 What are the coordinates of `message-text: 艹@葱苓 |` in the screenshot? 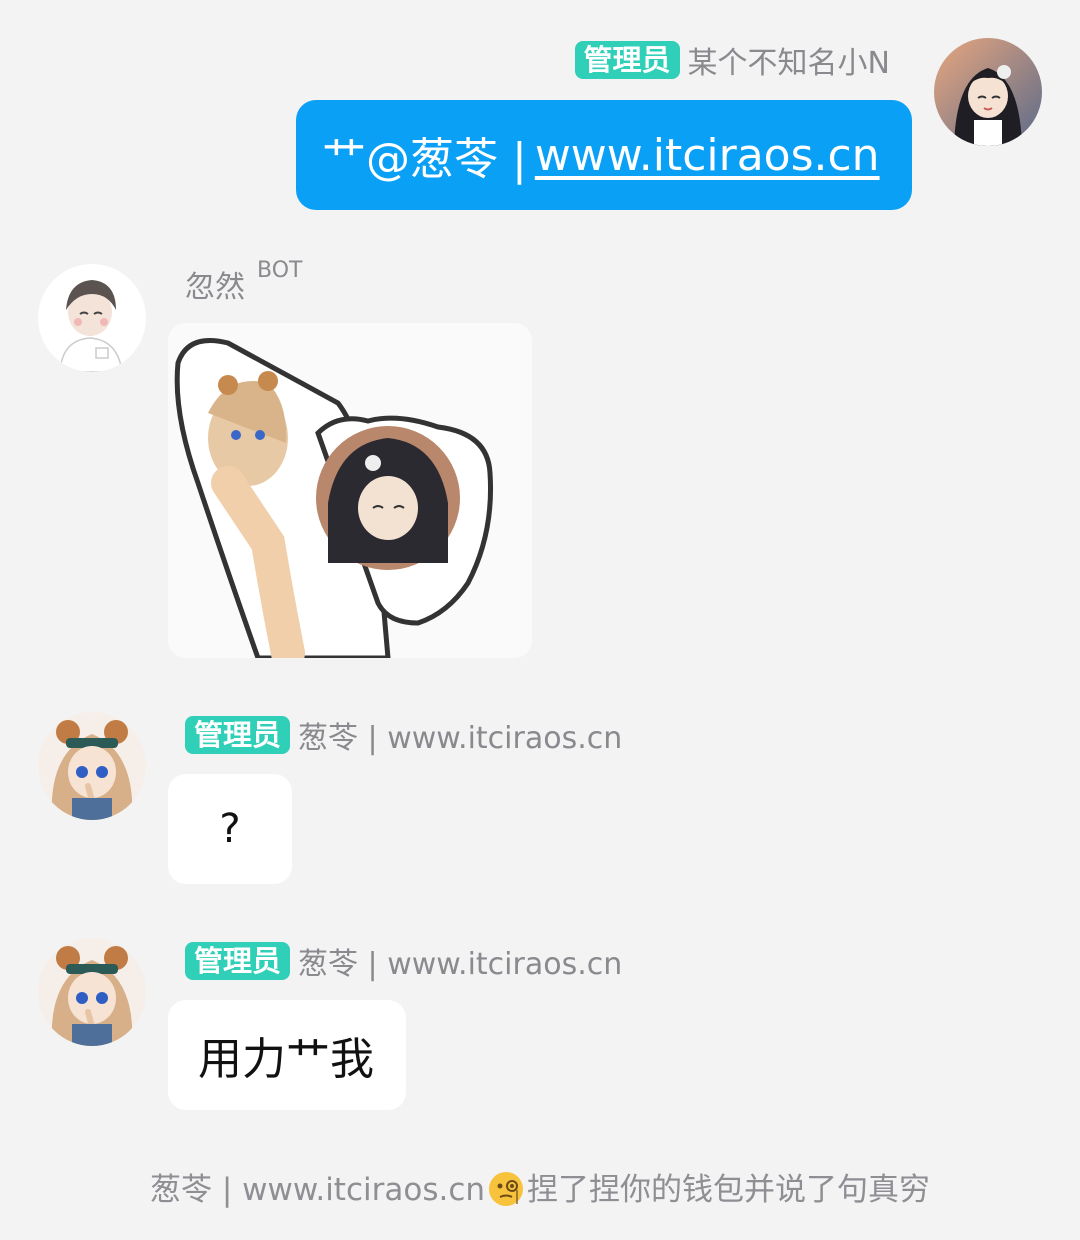 It's located at (424, 159).